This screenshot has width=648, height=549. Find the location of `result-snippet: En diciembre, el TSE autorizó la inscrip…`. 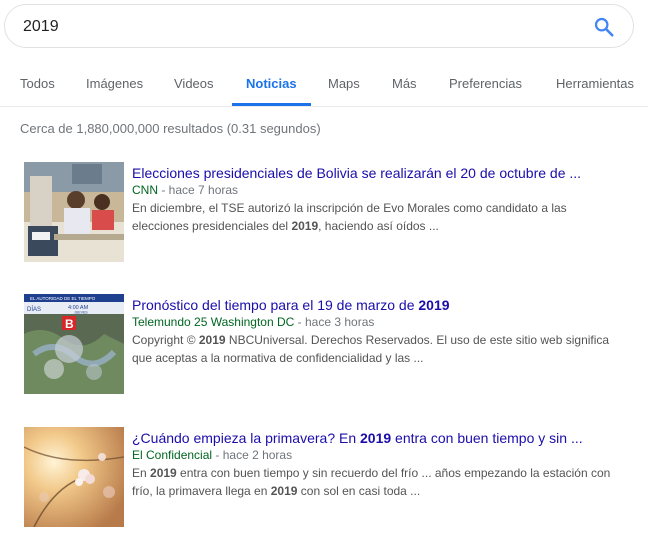

result-snippet: En diciembre, el TSE autorizó la inscrip… is located at coordinates (372, 217).